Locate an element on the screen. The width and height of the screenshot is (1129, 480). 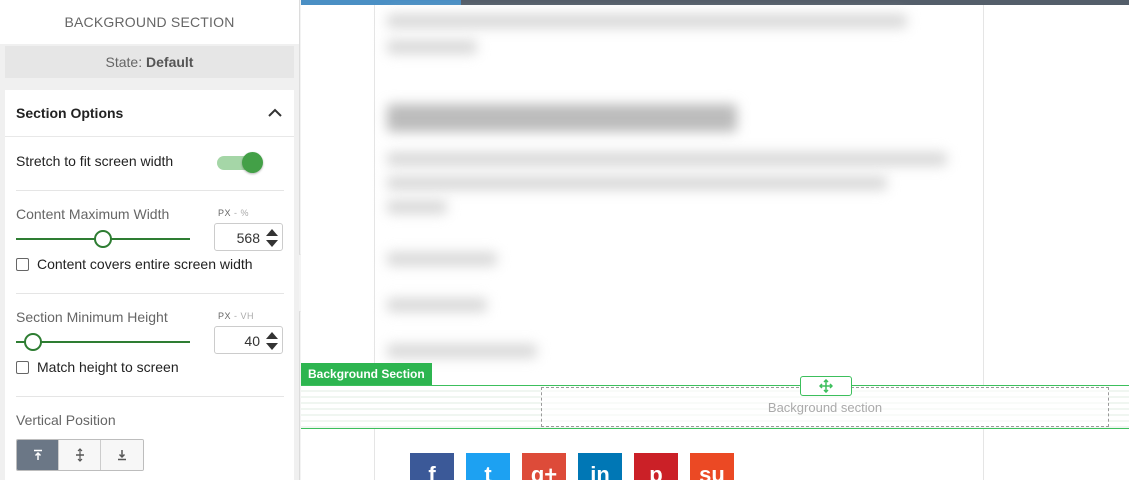
top-progress-bar is located at coordinates (715, 2).